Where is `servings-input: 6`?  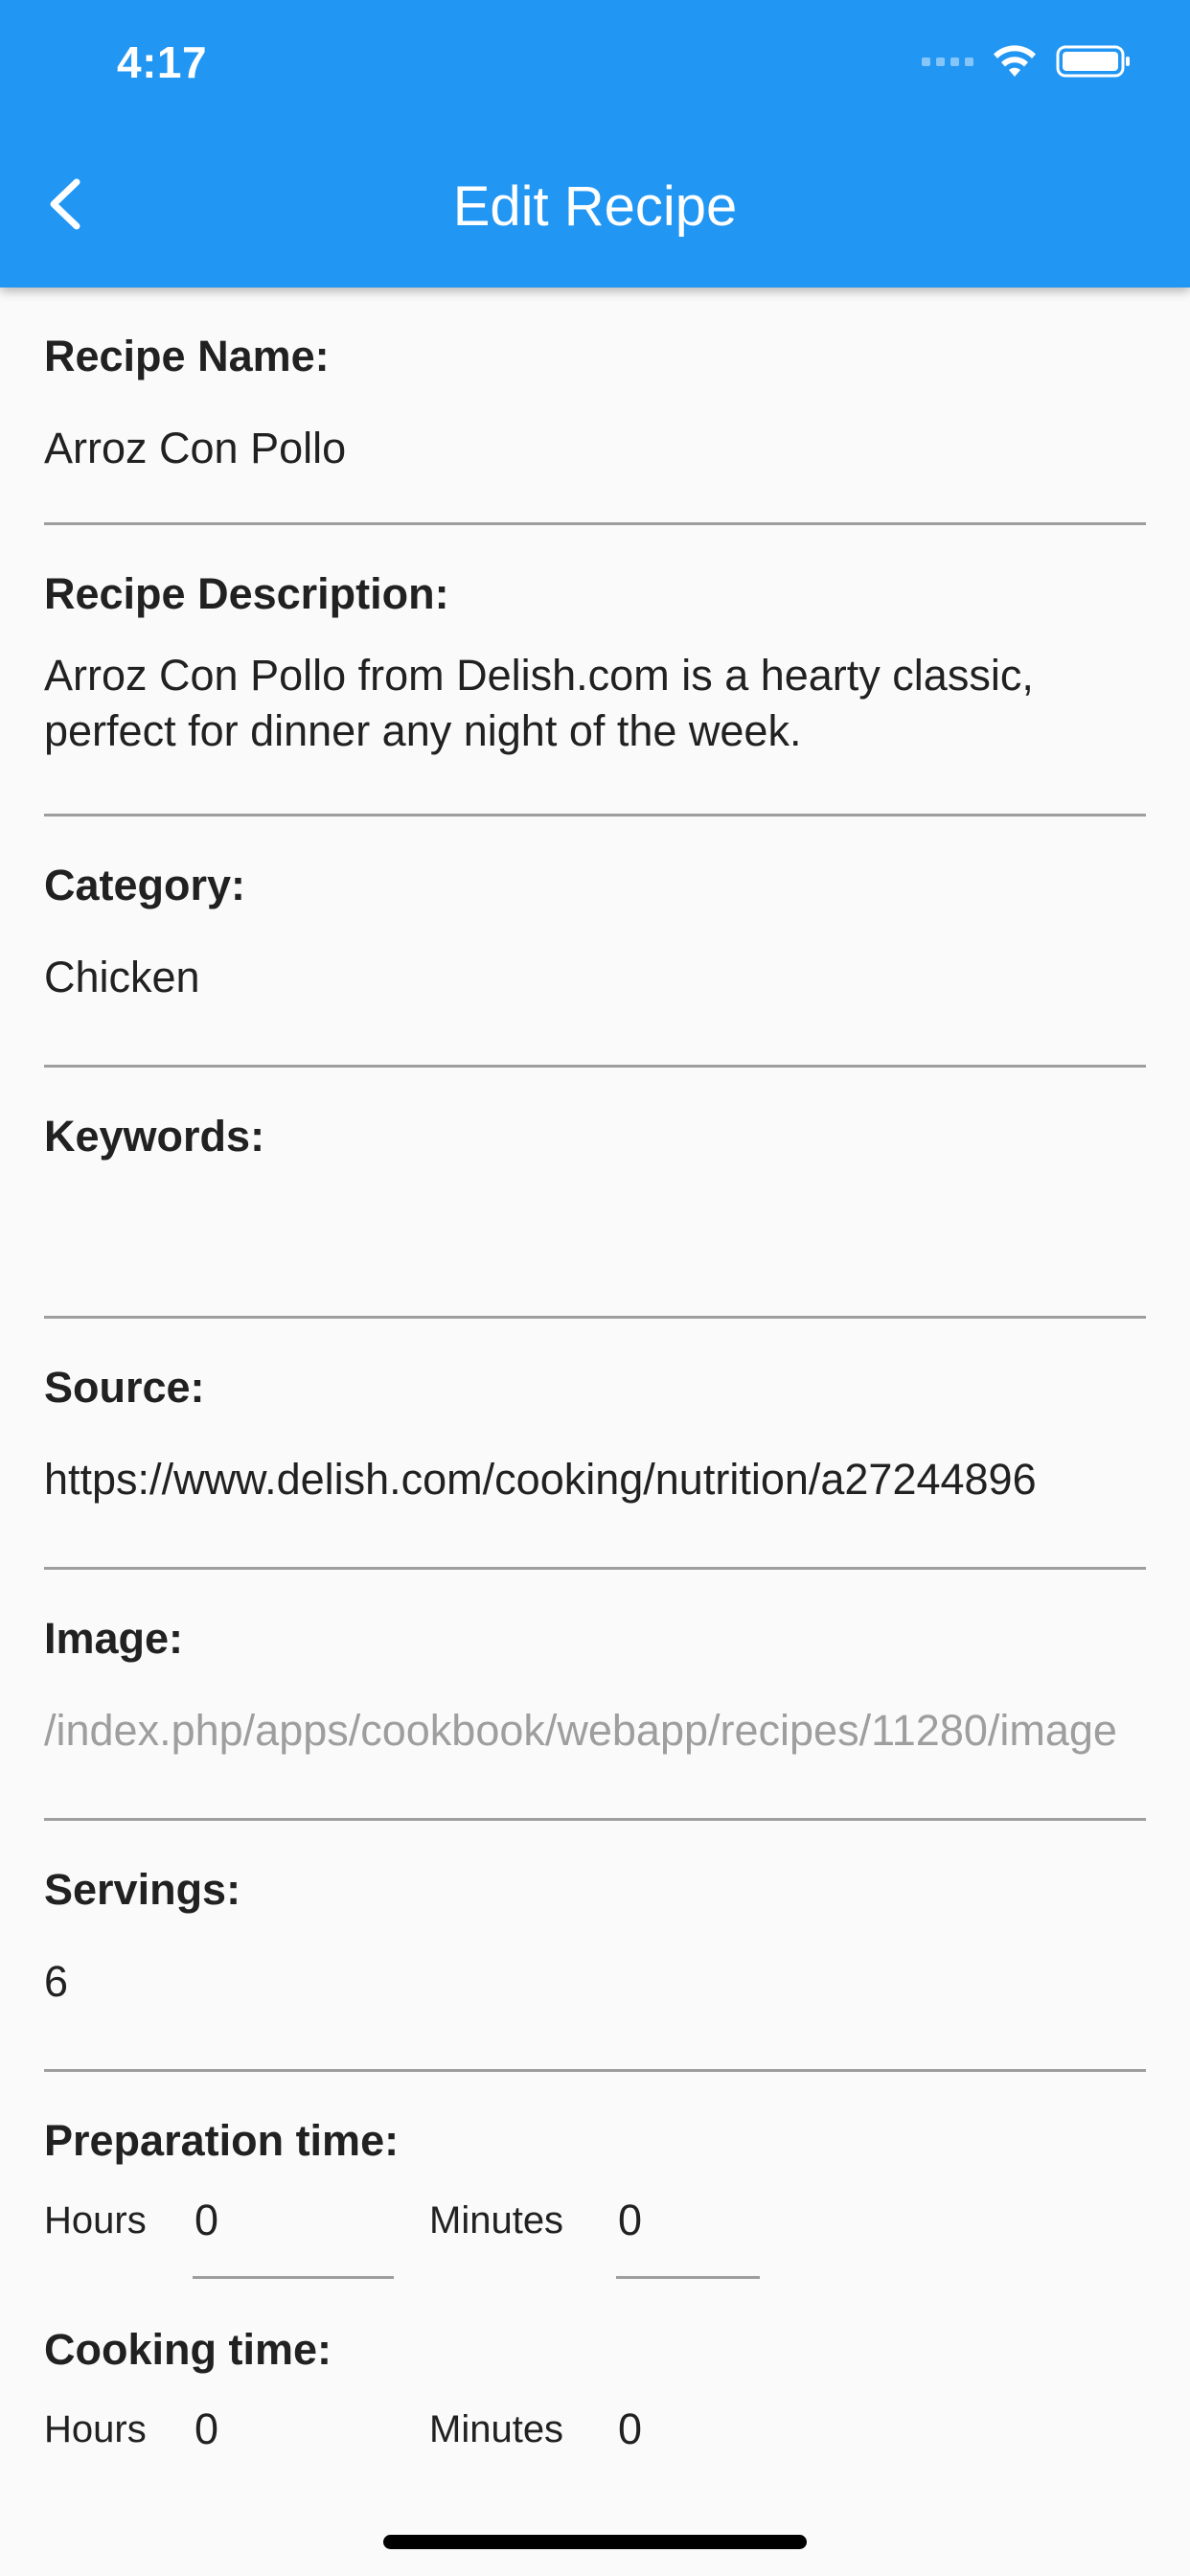 servings-input: 6 is located at coordinates (595, 1982).